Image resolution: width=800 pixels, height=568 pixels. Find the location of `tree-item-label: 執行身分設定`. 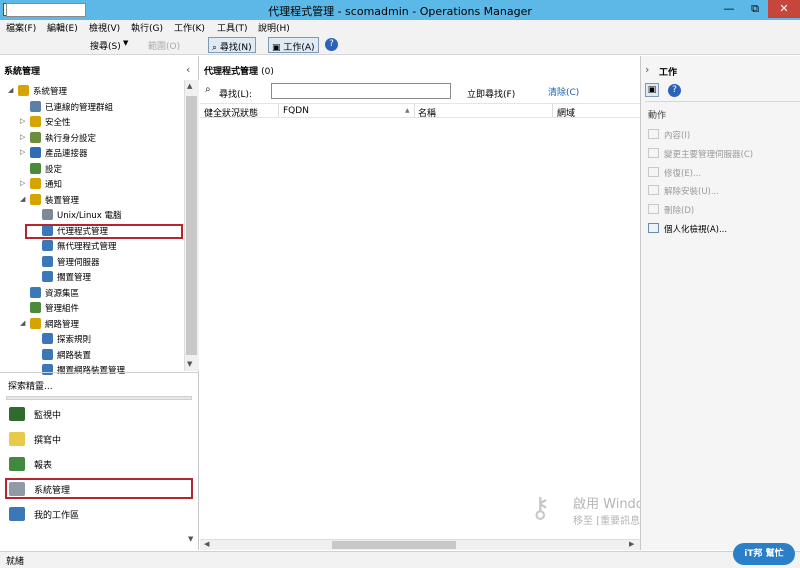

tree-item-label: 執行身分設定 is located at coordinates (71, 138).